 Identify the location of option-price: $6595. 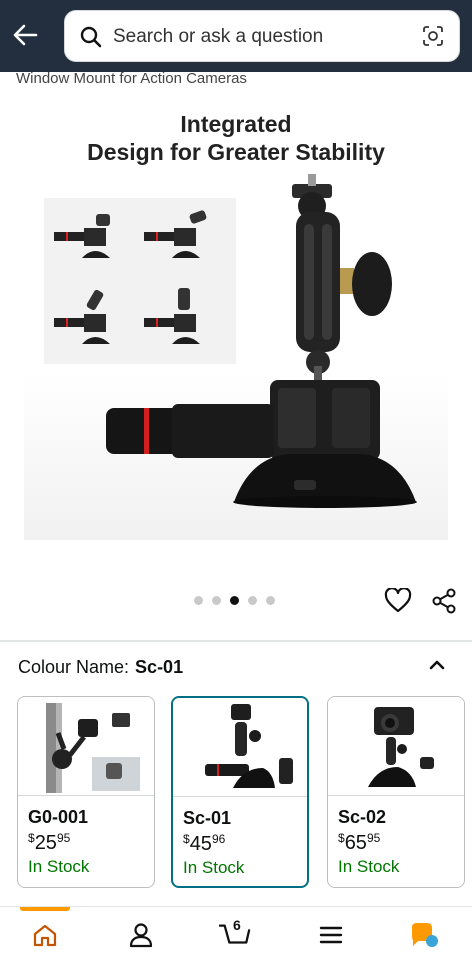
(359, 842).